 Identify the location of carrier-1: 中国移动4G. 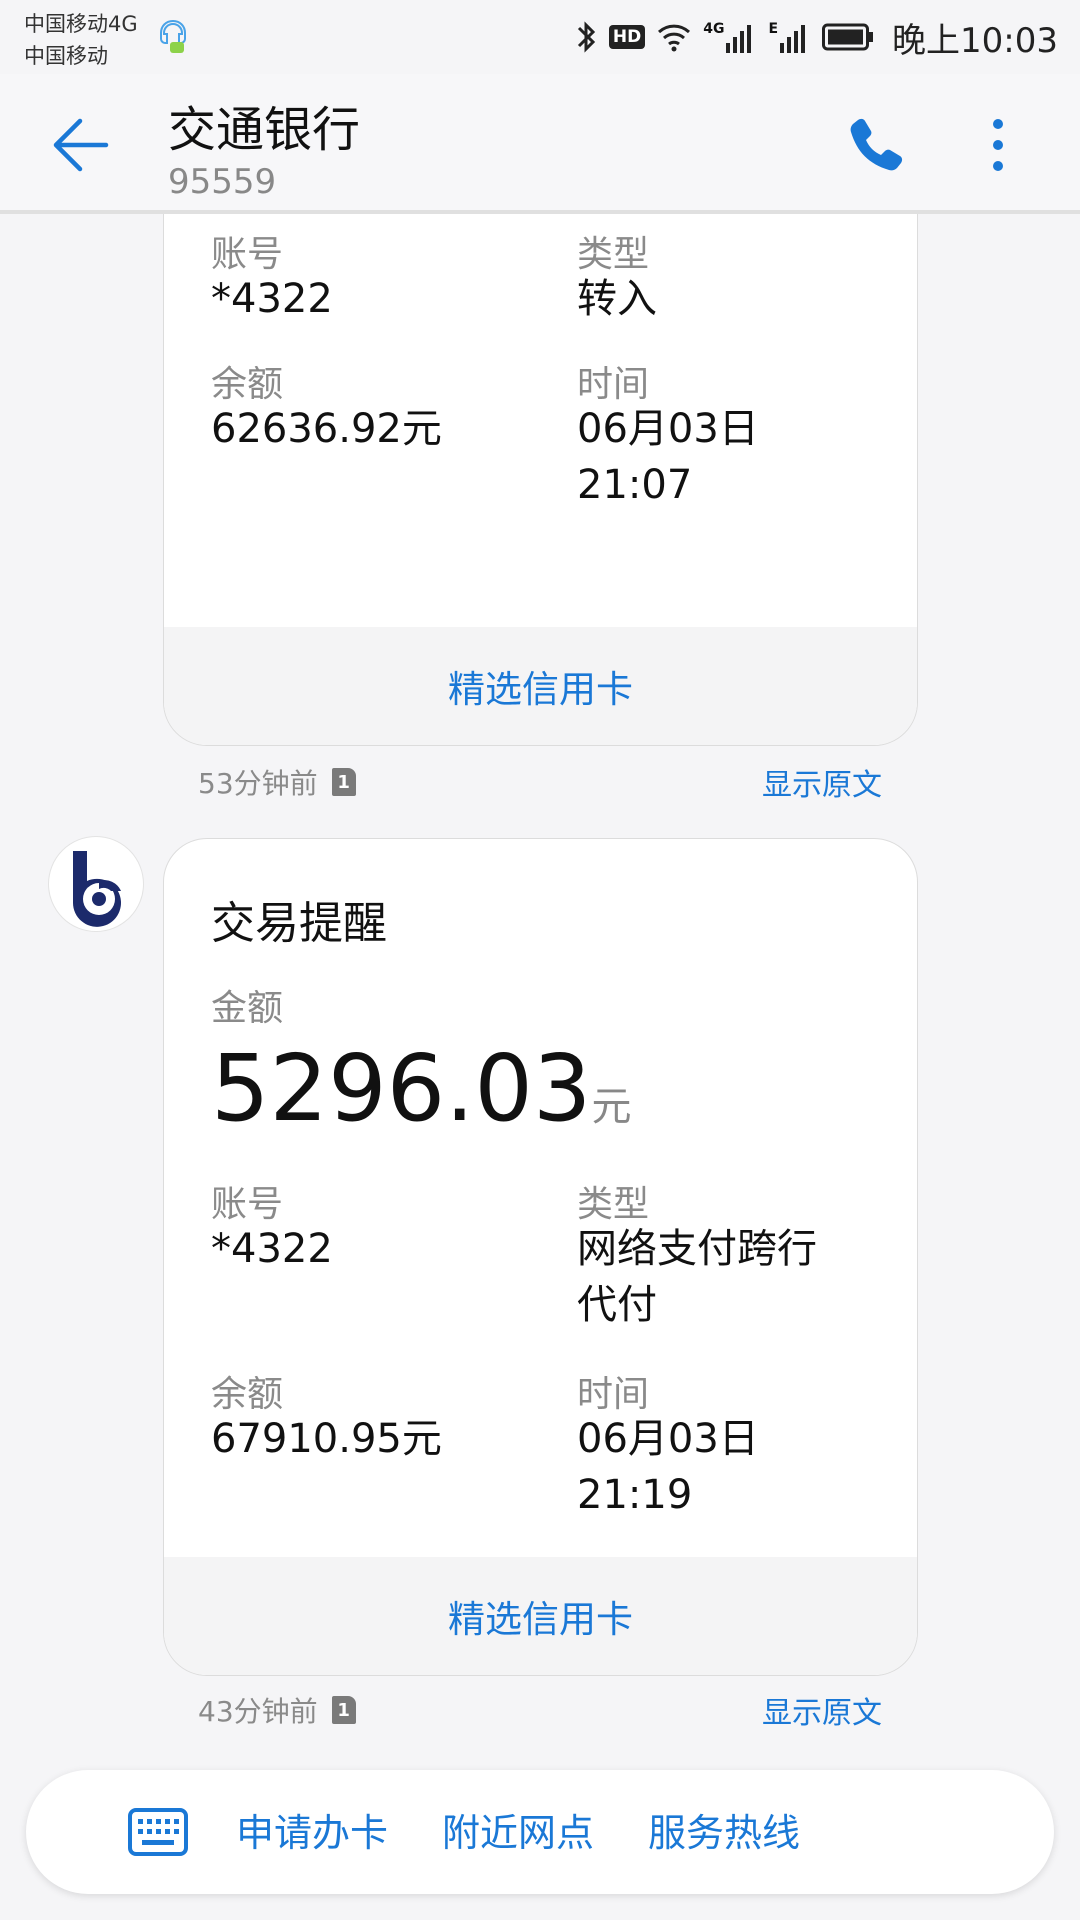
(81, 24).